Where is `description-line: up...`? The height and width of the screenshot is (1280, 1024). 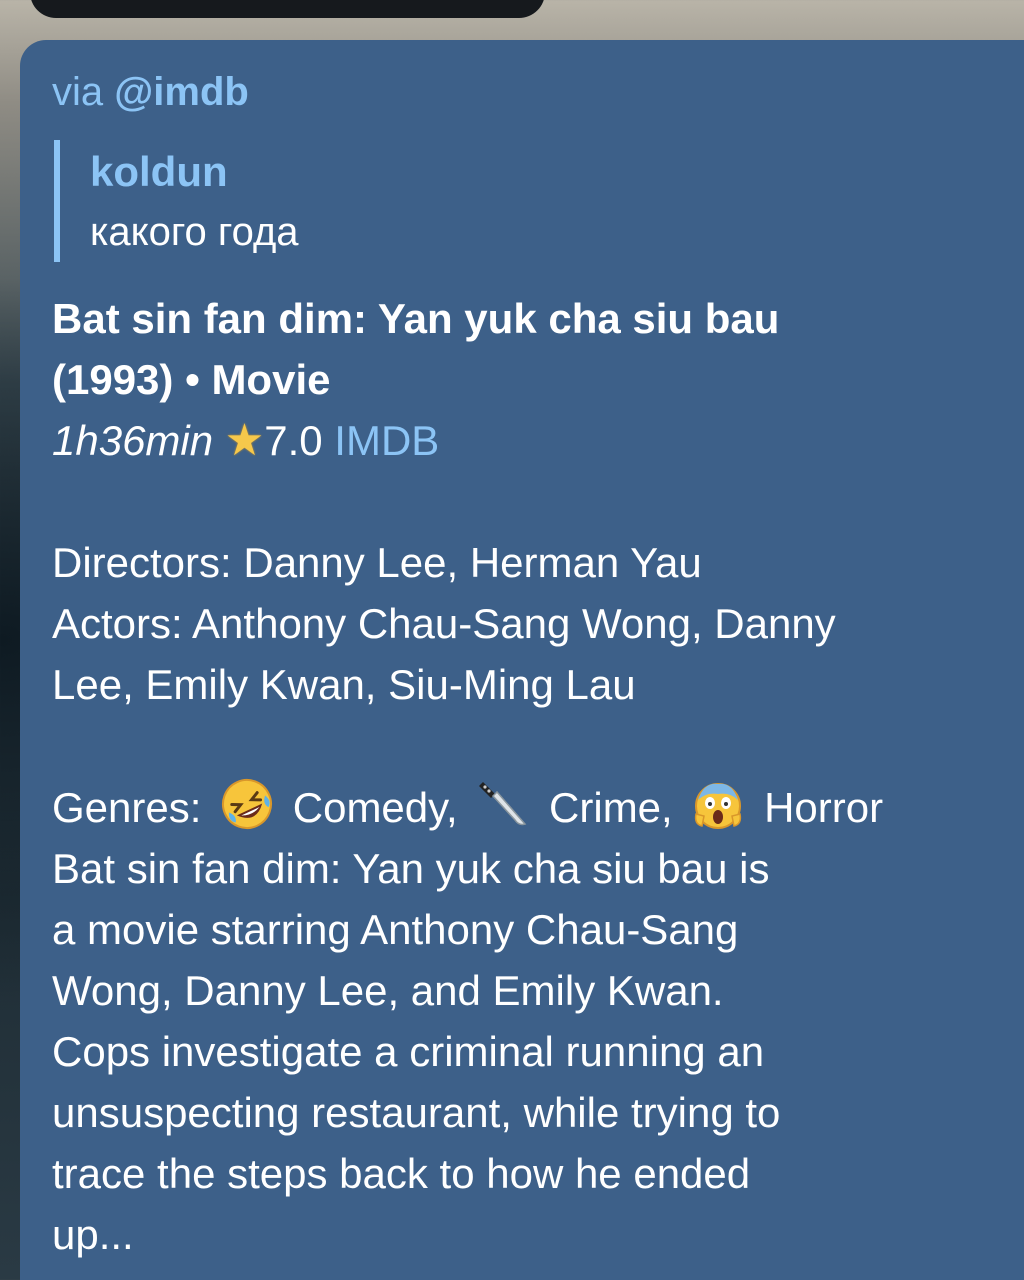 description-line: up... is located at coordinates (93, 1234).